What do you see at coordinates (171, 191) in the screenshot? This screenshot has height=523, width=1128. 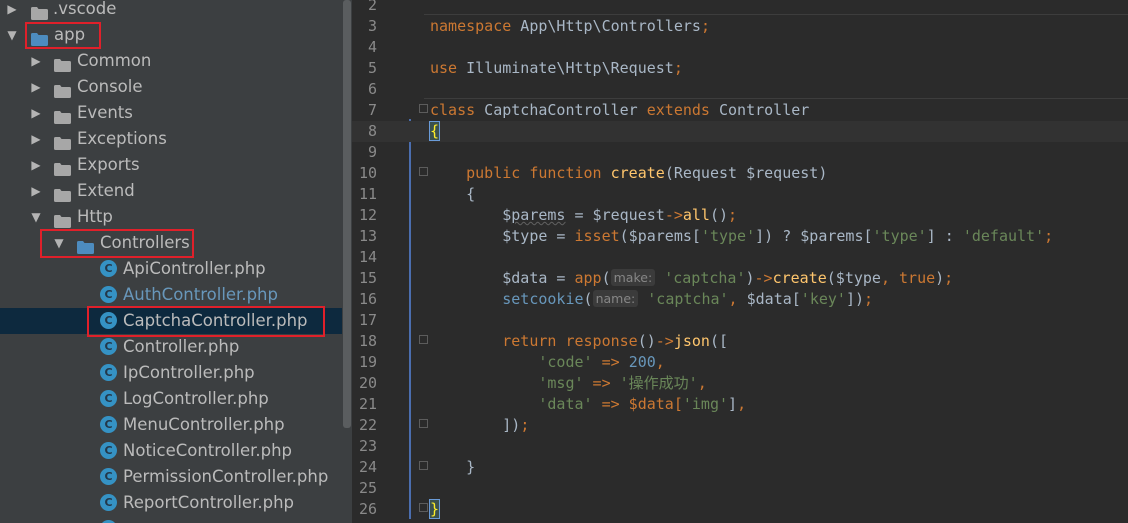 I see `tree-item-extend: ▶ Extend` at bounding box center [171, 191].